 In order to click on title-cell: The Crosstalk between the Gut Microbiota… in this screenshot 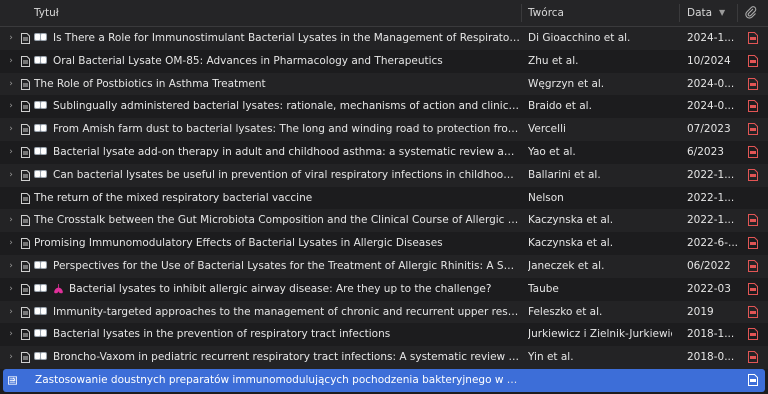, I will do `click(277, 220)`.